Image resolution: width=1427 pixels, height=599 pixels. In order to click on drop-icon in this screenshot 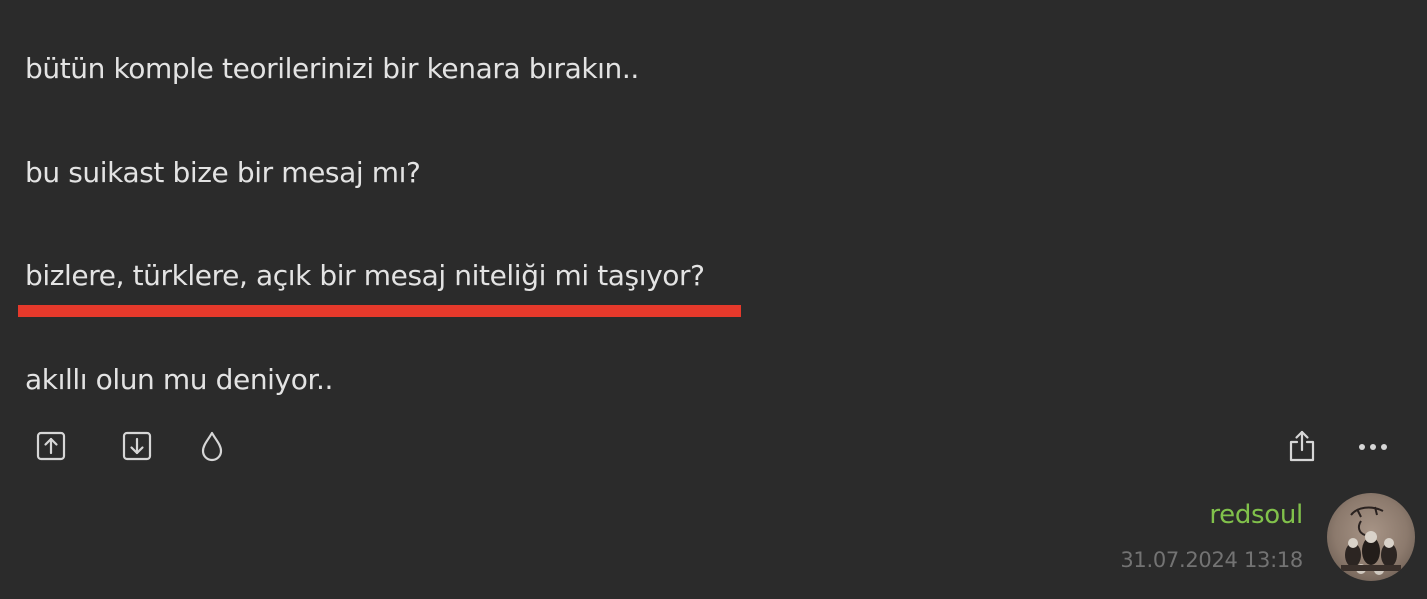, I will do `click(212, 446)`.